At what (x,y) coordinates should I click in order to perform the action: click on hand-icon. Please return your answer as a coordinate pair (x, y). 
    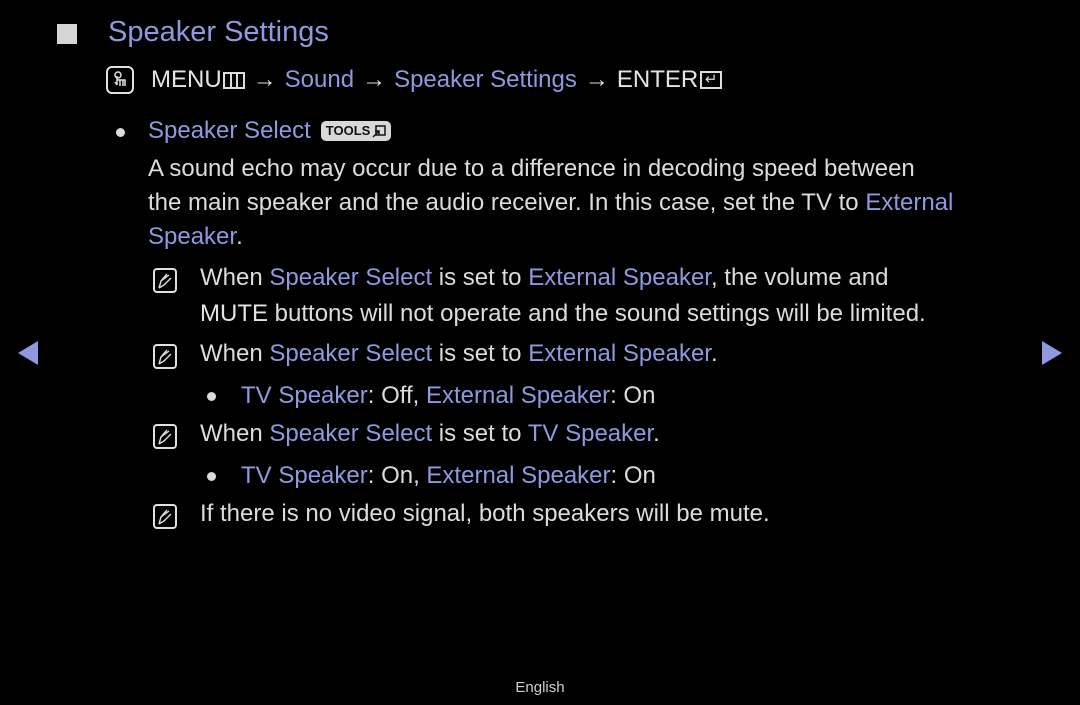
    Looking at the image, I should click on (120, 80).